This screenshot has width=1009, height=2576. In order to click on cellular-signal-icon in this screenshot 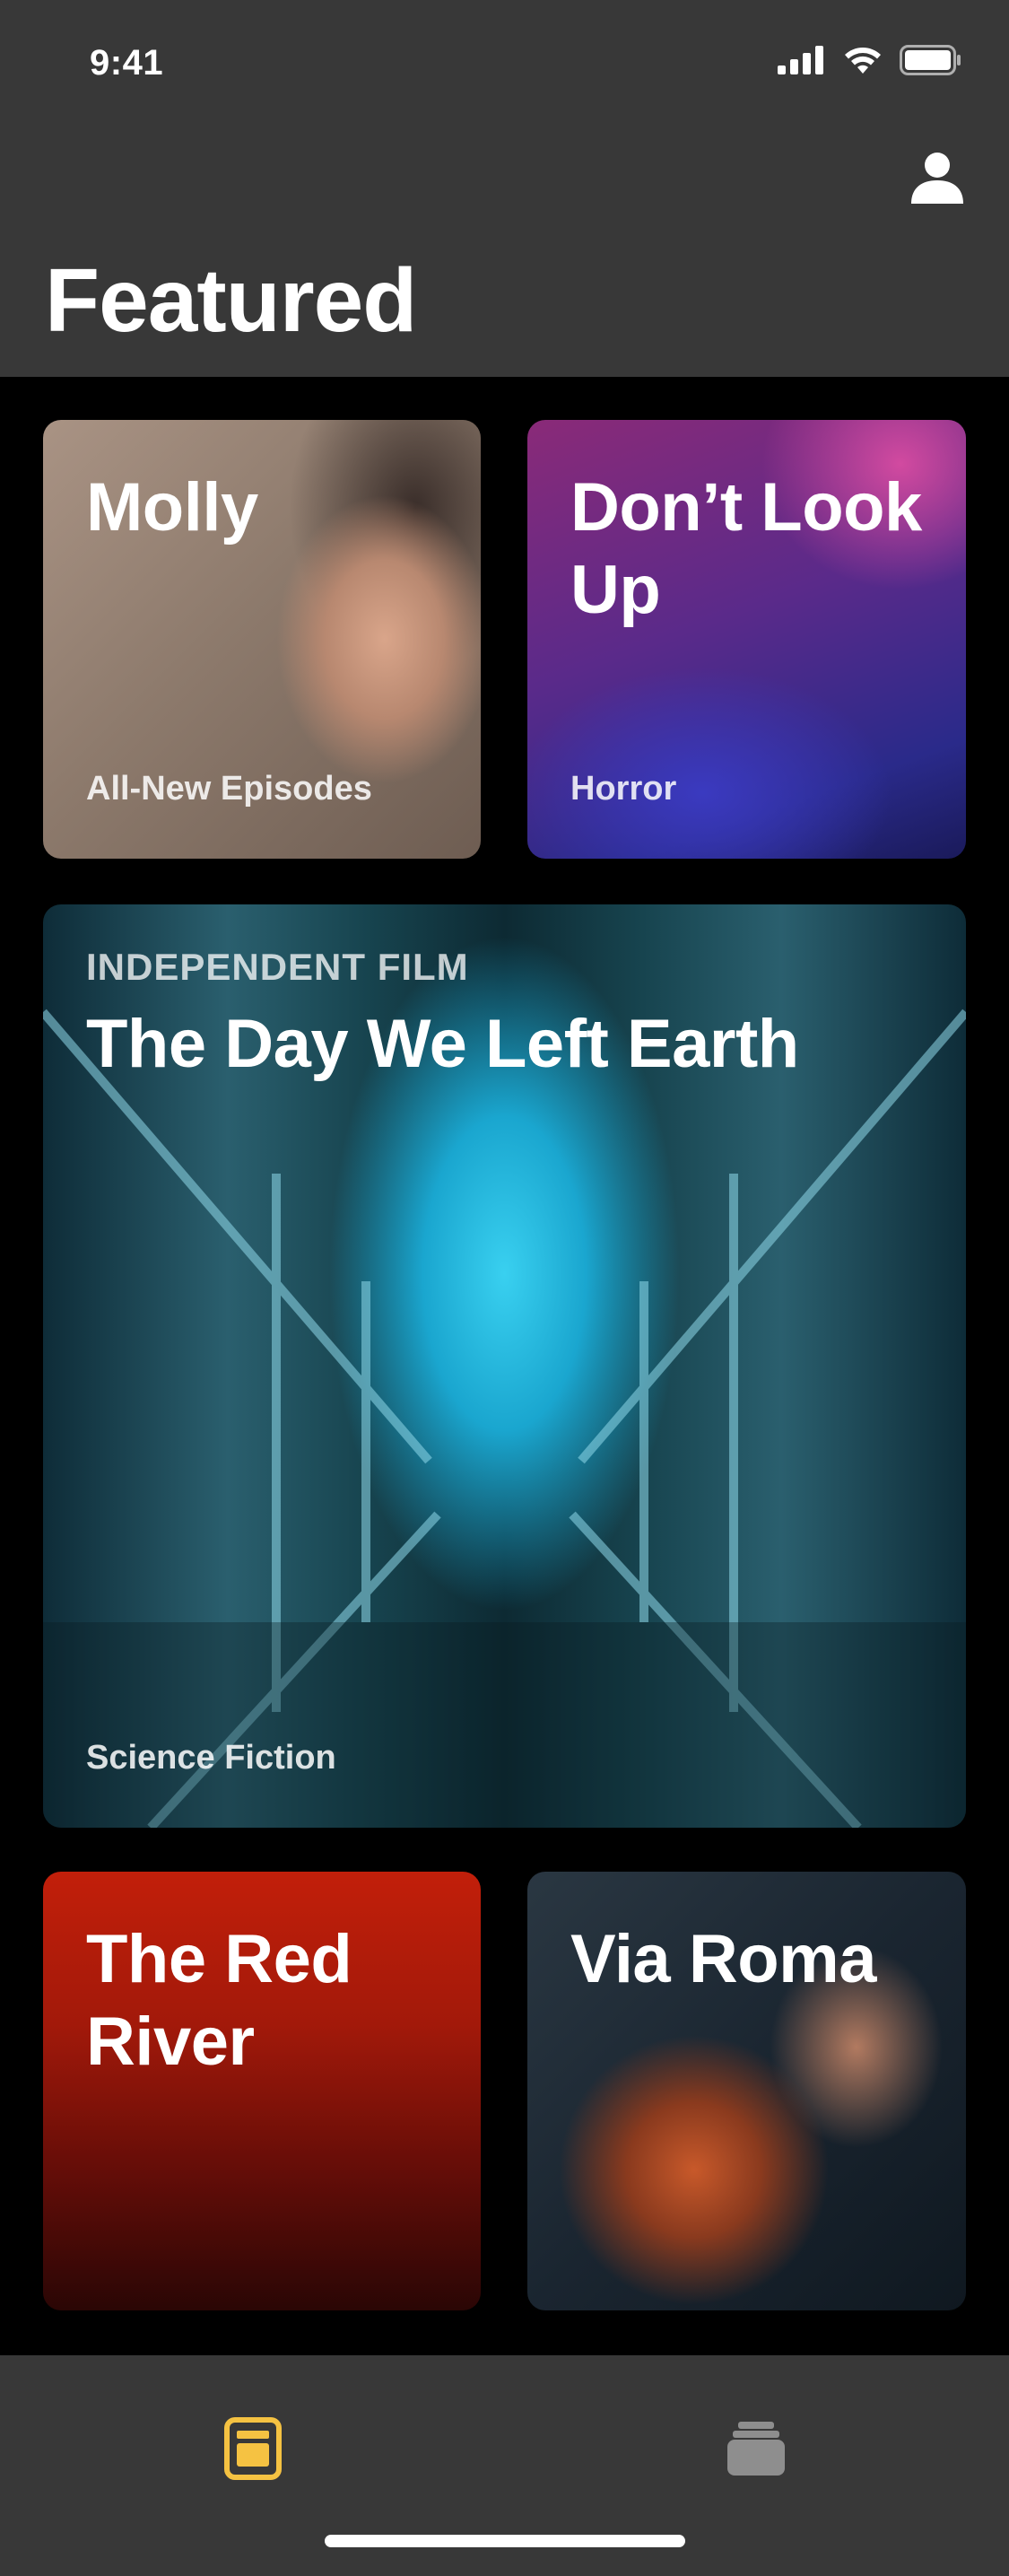, I will do `click(802, 63)`.